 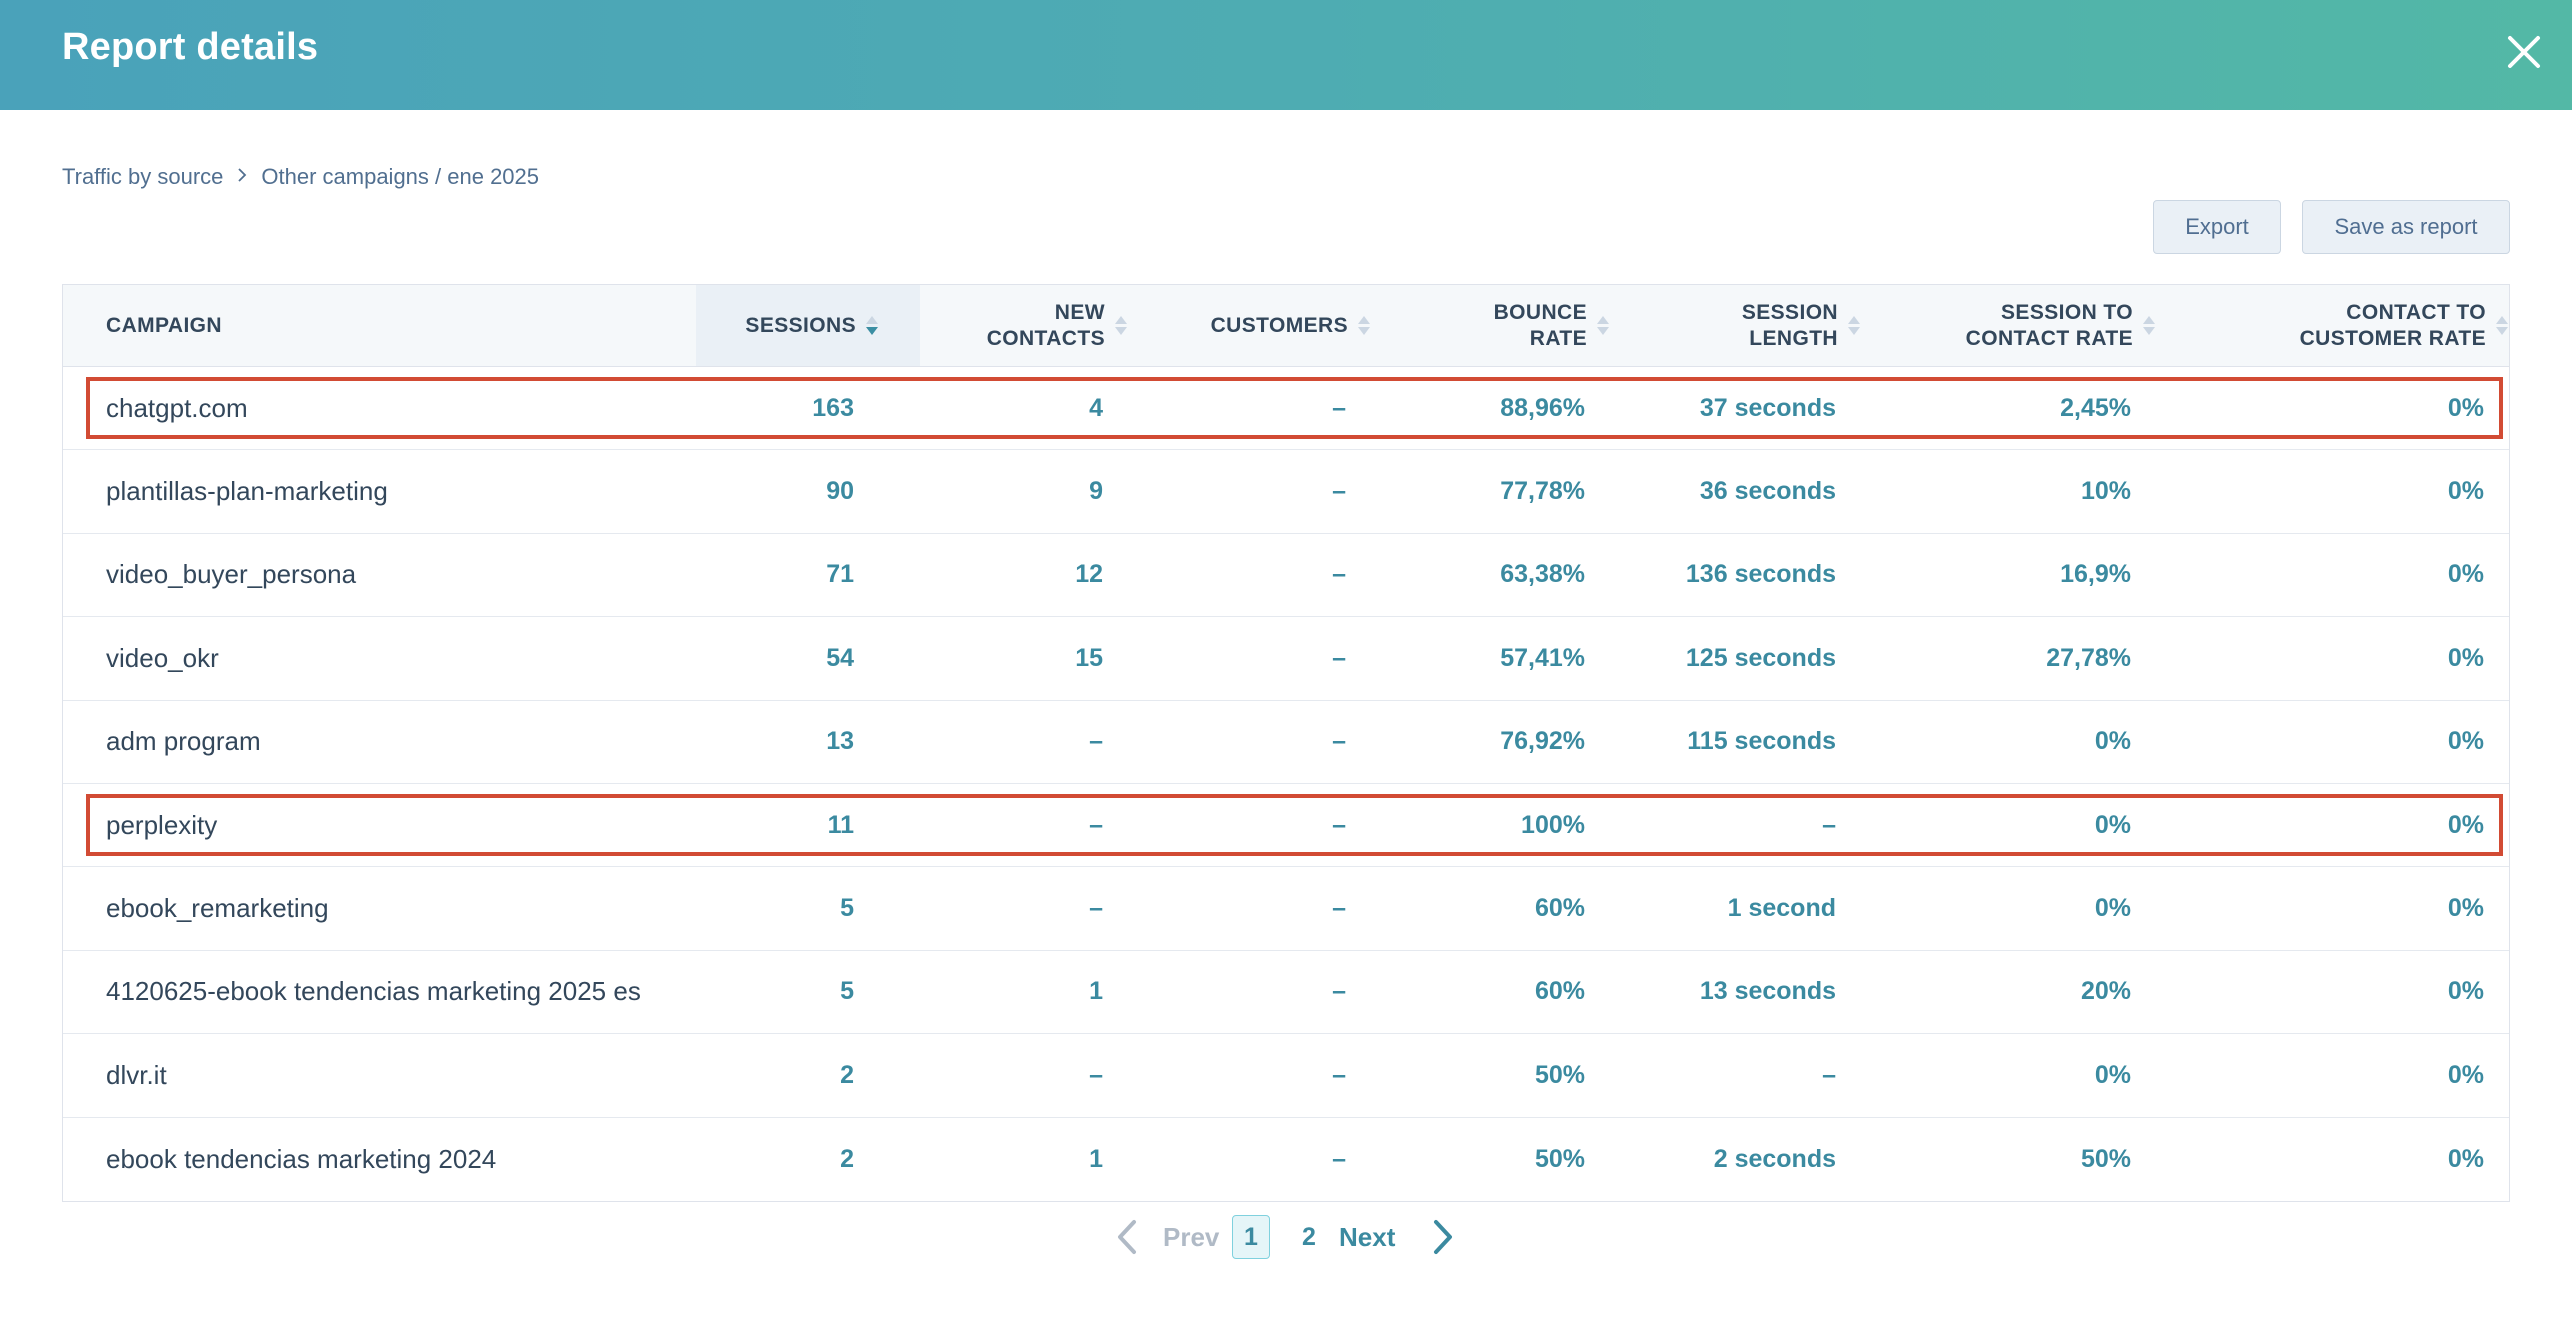 What do you see at coordinates (142, 177) in the screenshot?
I see `breadcrumb-item-traffic-by-source: Traffic by source` at bounding box center [142, 177].